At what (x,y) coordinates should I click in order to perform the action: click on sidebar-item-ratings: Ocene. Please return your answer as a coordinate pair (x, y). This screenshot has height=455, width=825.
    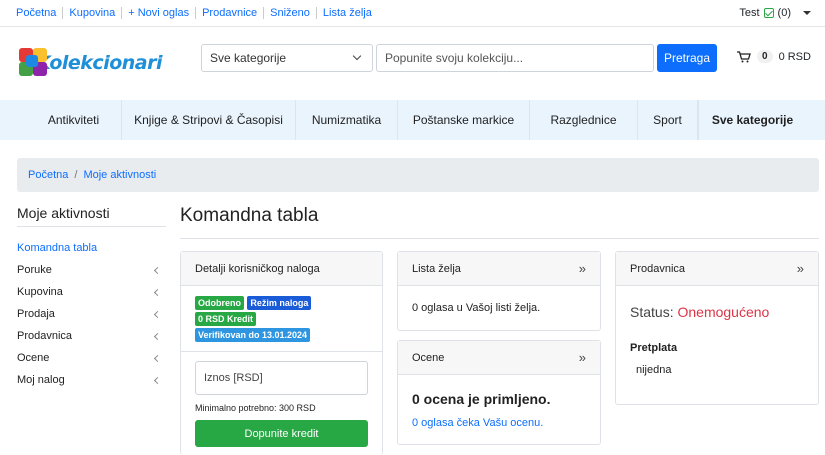
    Looking at the image, I should click on (89, 358).